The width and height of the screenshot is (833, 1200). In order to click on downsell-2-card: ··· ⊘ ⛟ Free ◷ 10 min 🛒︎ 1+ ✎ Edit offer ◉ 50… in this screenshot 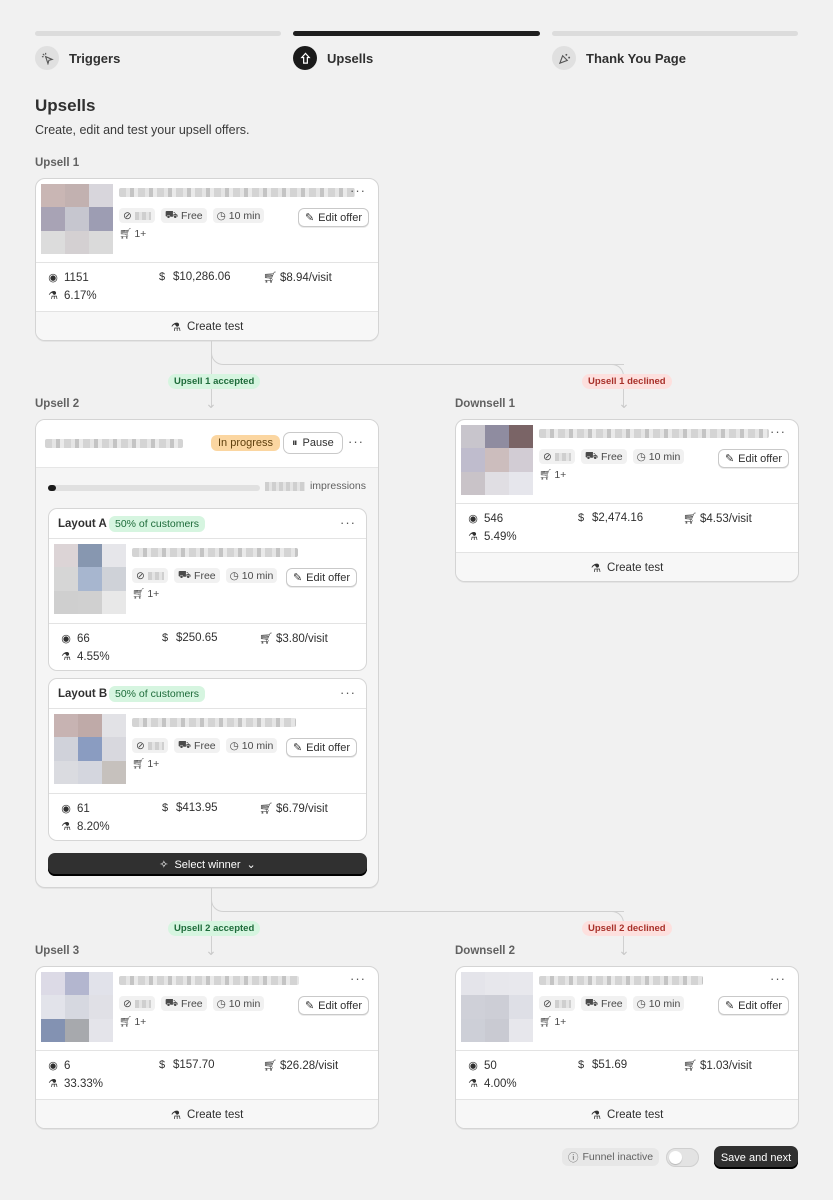, I will do `click(627, 1047)`.